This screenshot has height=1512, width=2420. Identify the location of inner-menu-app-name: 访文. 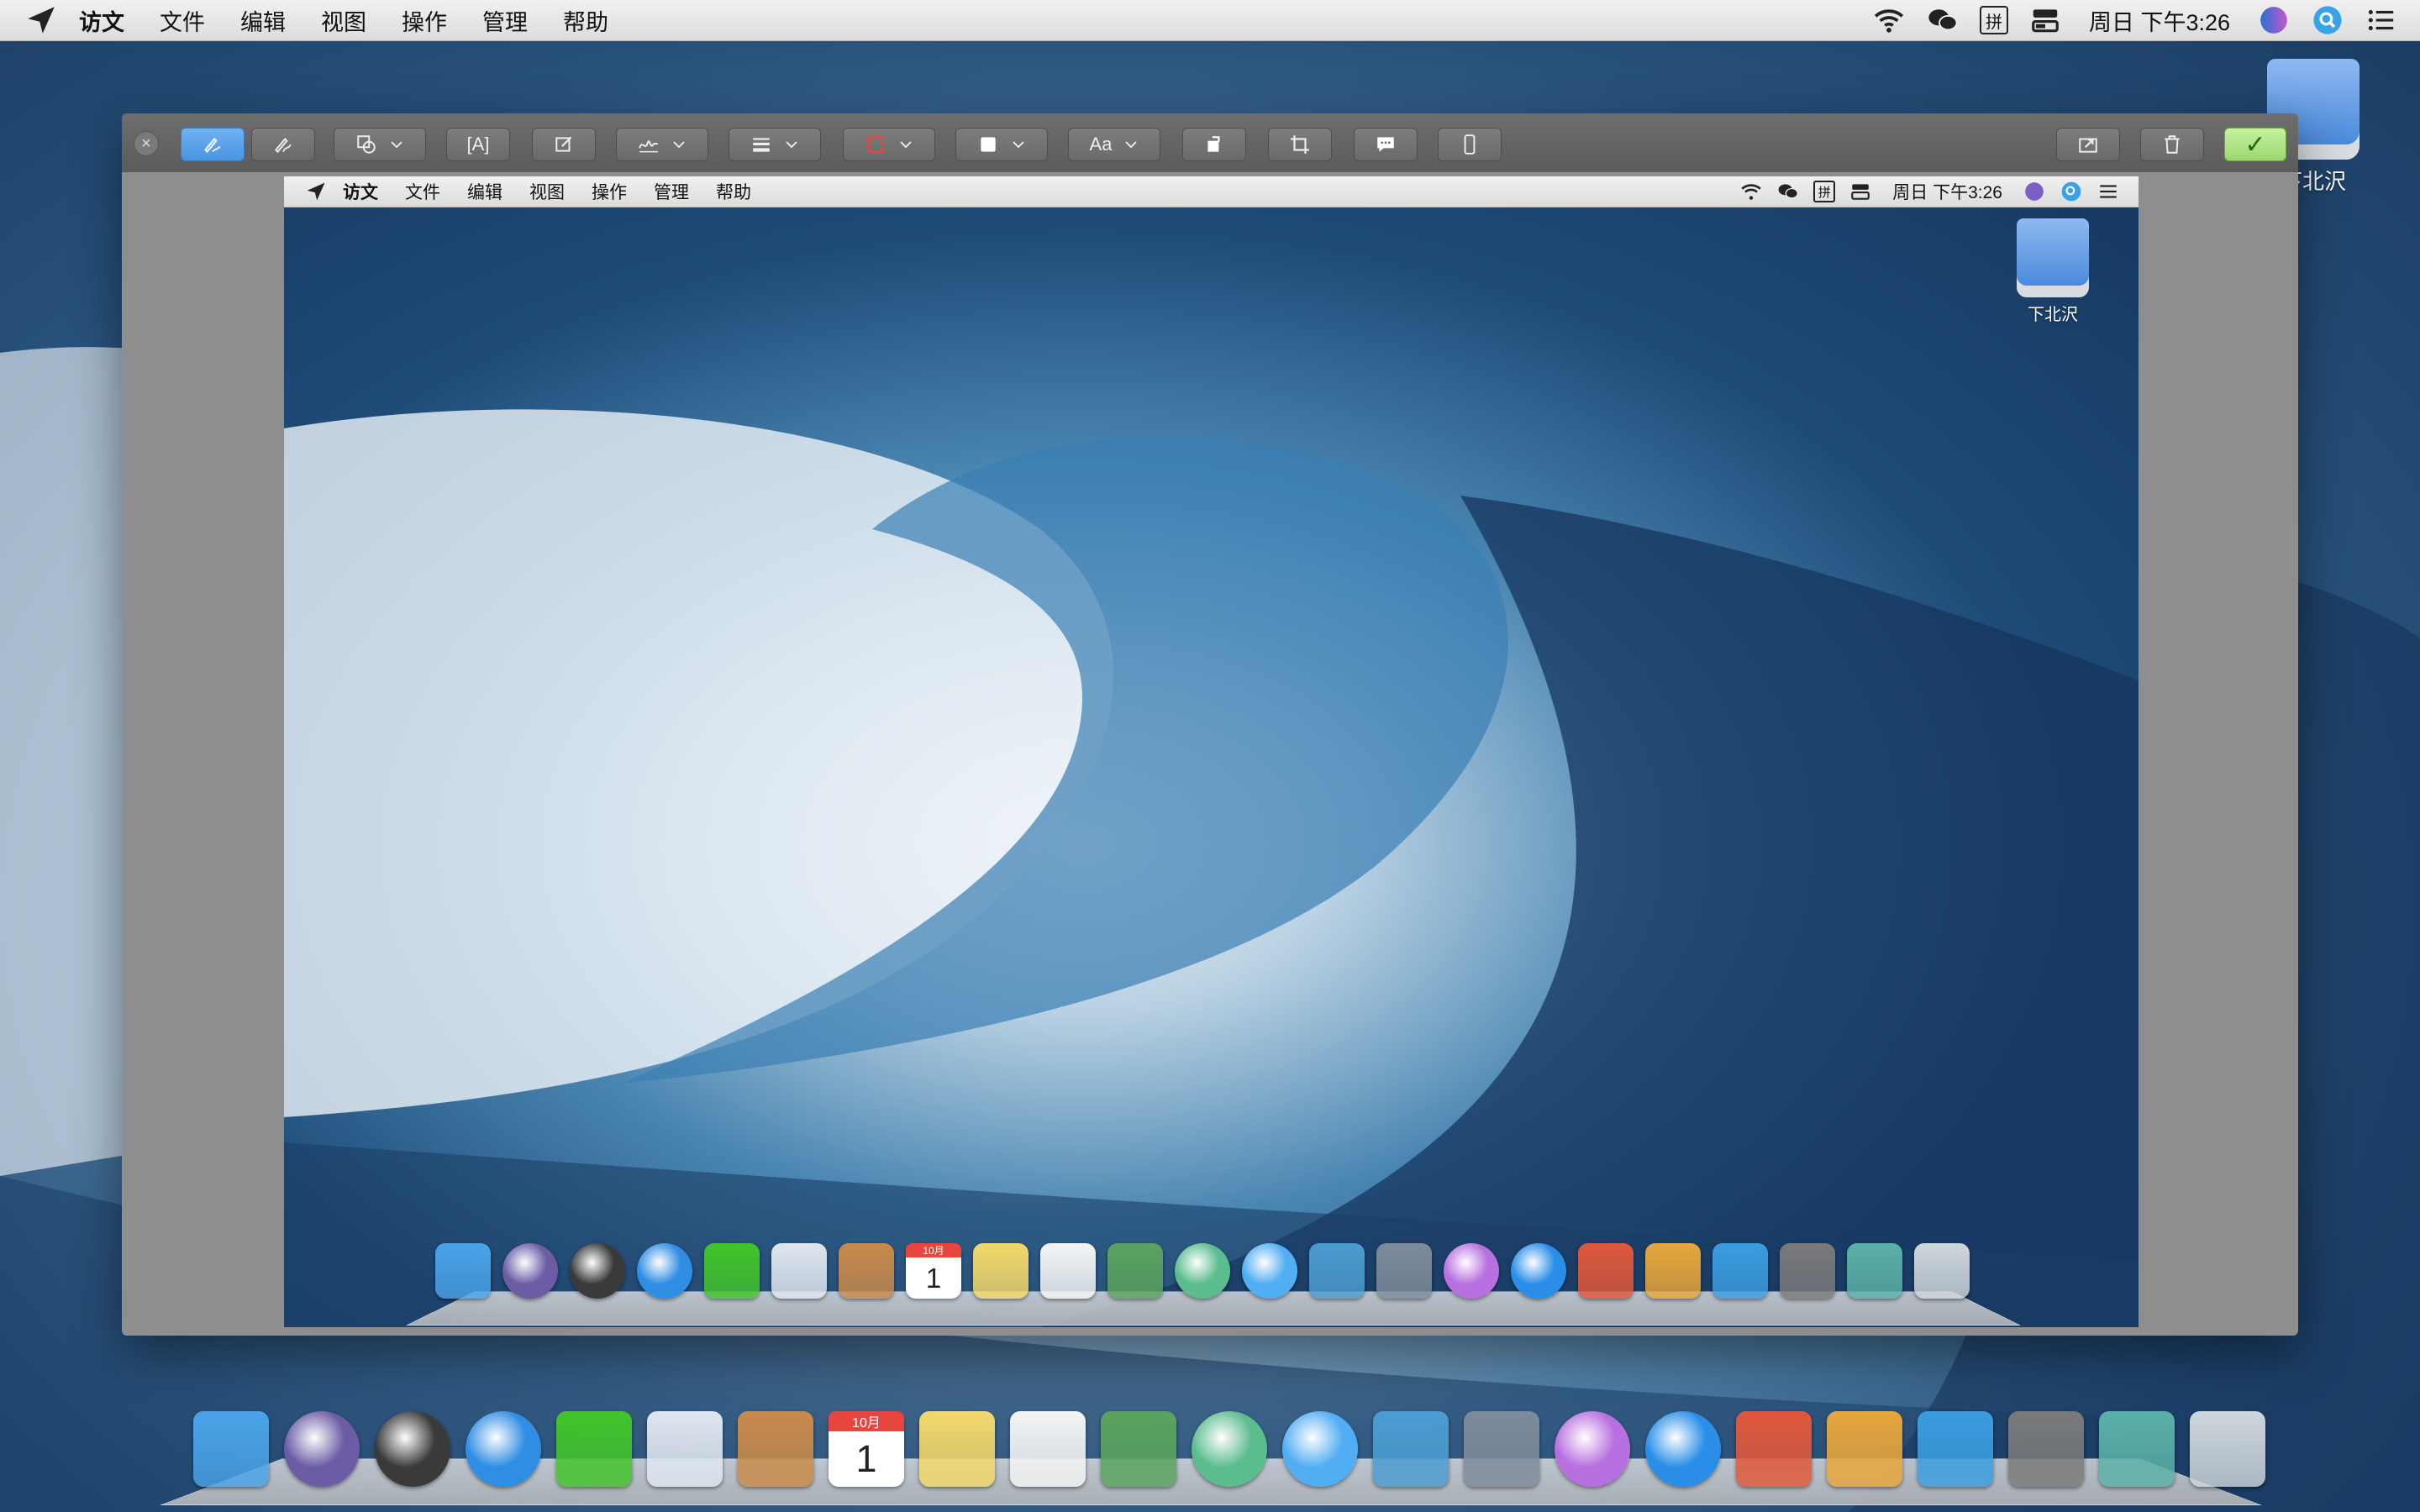
(360, 192).